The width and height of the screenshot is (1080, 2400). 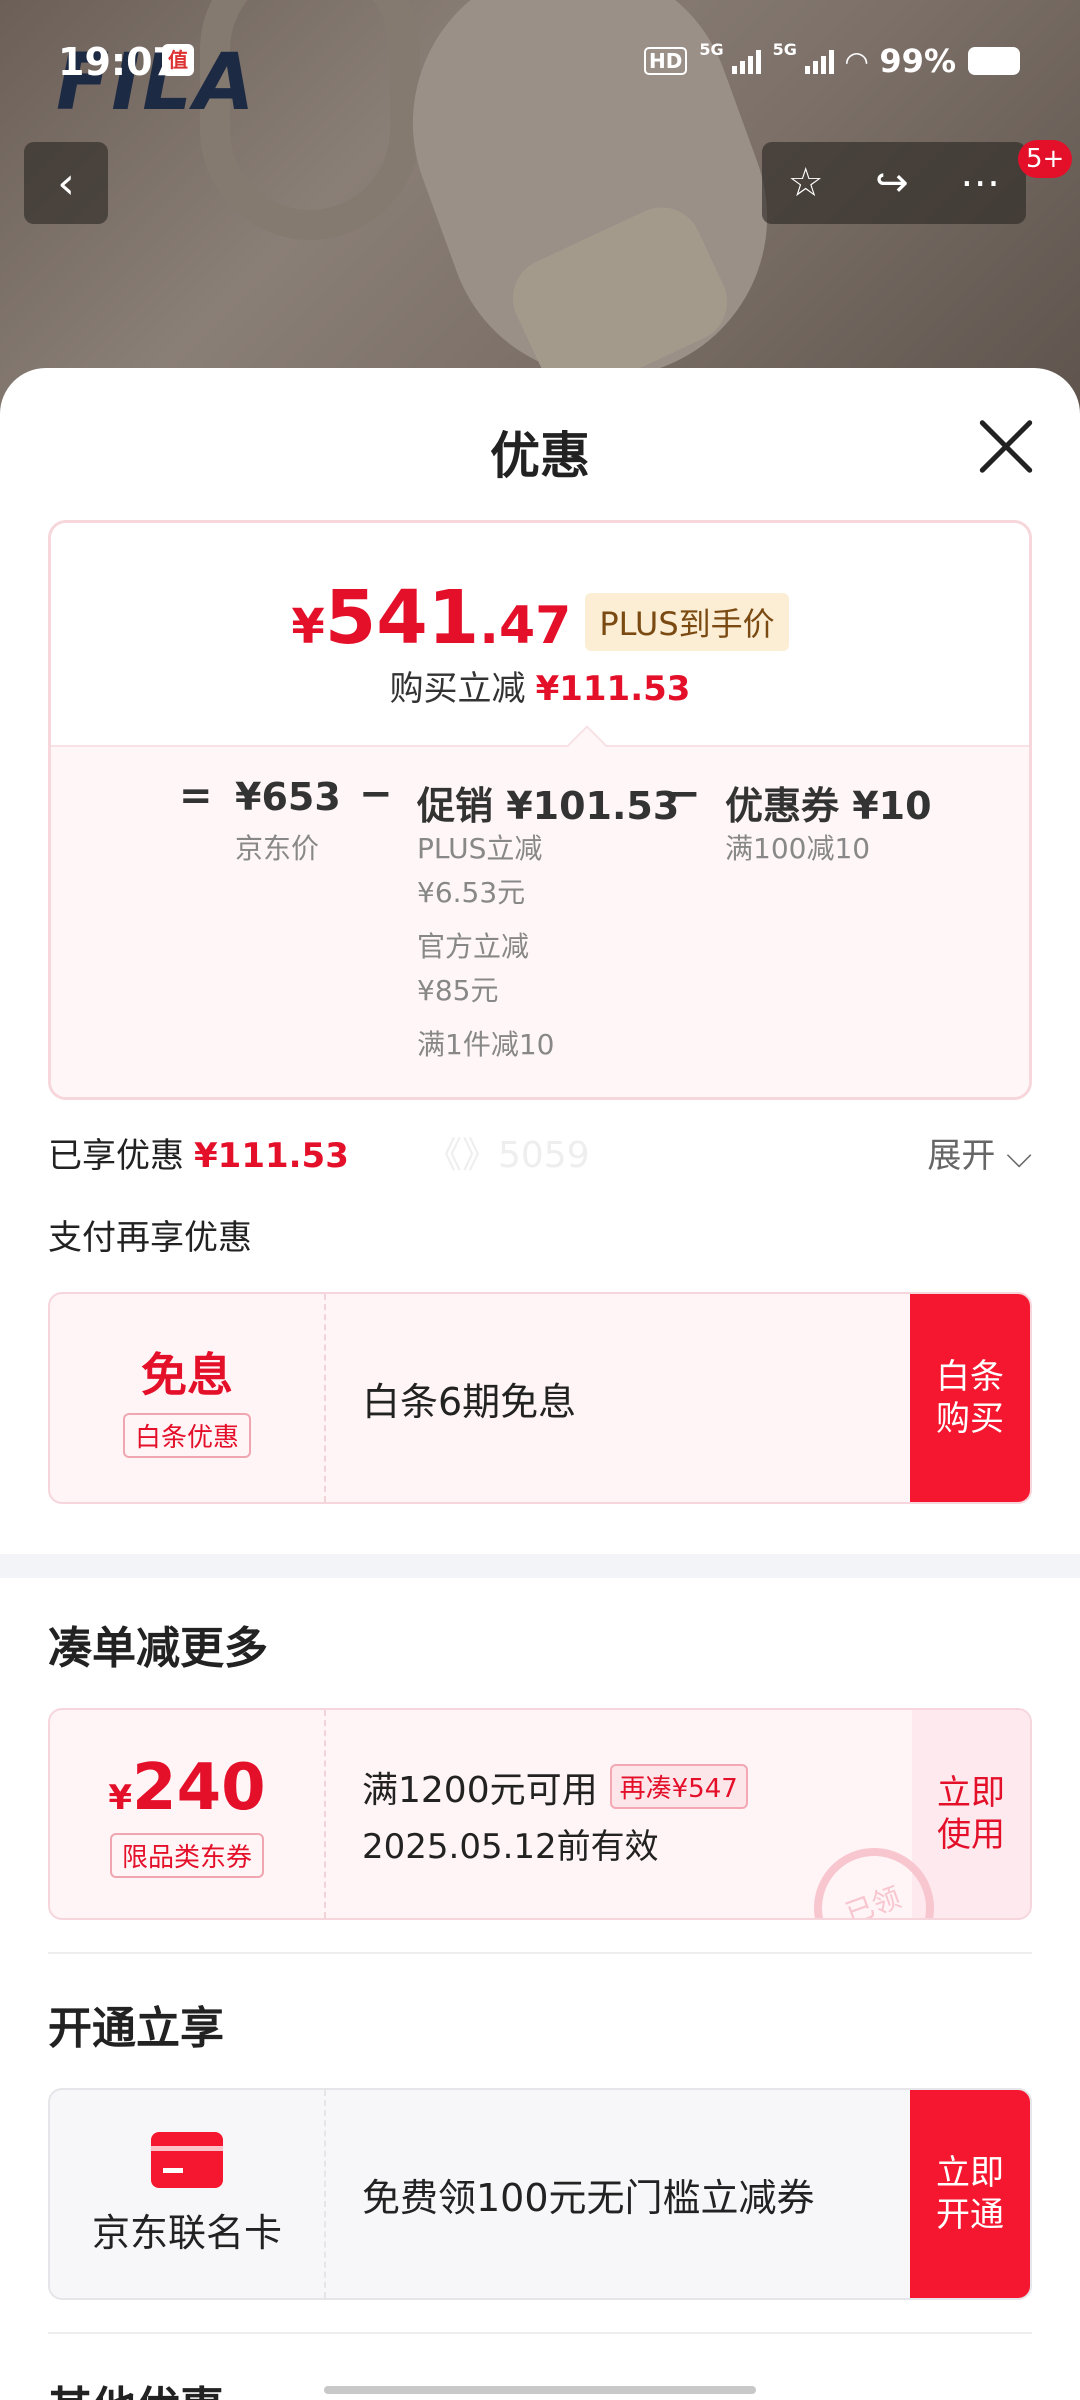 I want to click on price-summary: ¥ 541 .47 PLUS到手价 购买立减 ¥111.53, so click(x=540, y=634).